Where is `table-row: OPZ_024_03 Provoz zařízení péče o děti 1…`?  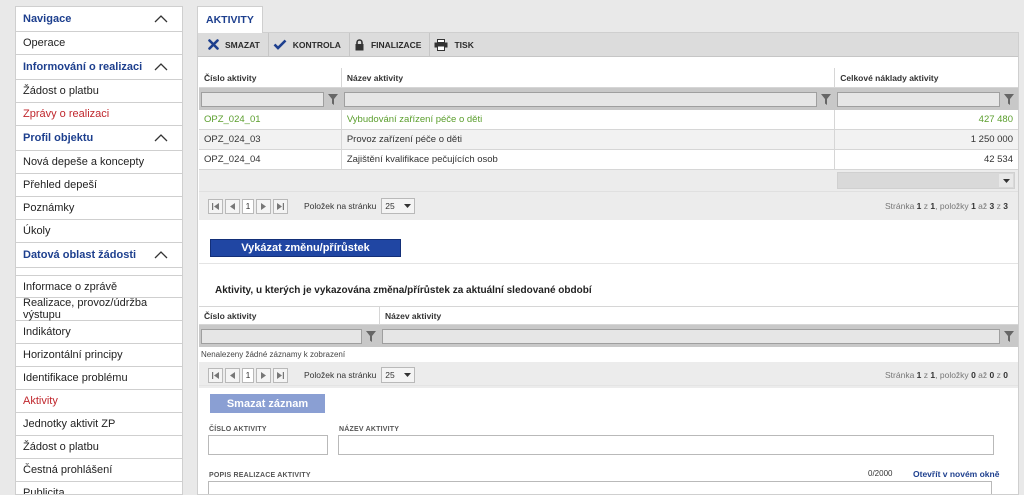 table-row: OPZ_024_03 Provoz zařízení péče o děti 1… is located at coordinates (608, 140).